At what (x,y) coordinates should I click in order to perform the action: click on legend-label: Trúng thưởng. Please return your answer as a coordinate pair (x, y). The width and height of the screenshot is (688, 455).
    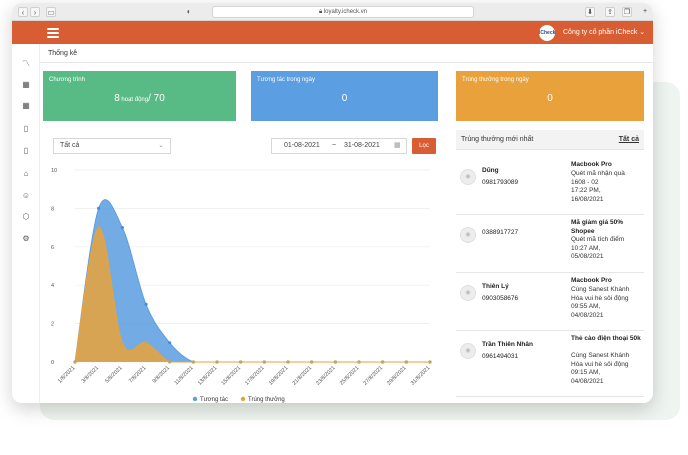
    Looking at the image, I should click on (266, 399).